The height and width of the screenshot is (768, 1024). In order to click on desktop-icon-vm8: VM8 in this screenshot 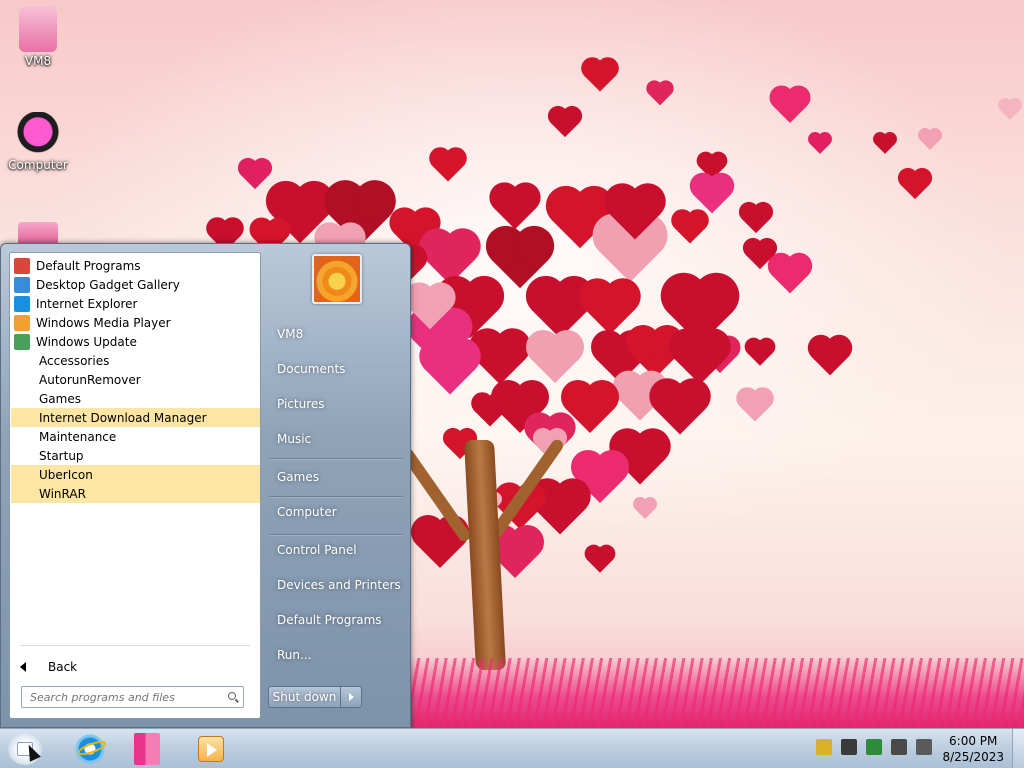, I will do `click(38, 37)`.